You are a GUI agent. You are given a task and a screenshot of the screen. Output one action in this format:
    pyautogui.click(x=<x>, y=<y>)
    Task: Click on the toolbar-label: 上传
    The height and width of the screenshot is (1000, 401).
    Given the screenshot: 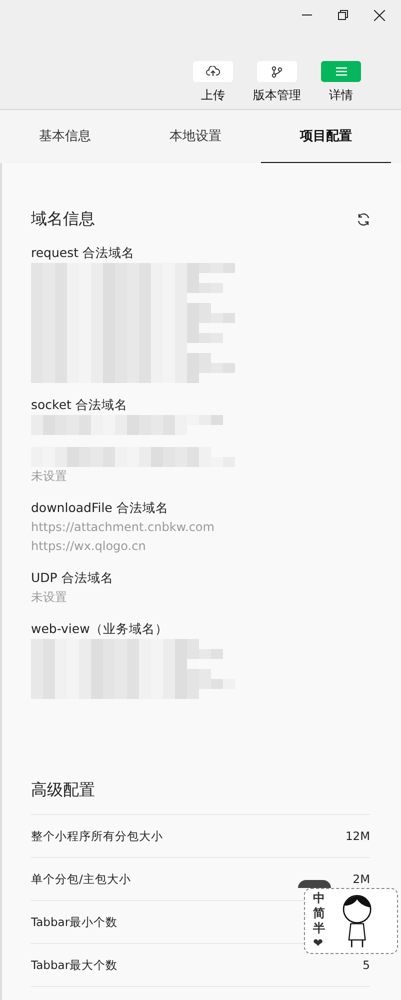 What is the action you would take?
    pyautogui.click(x=213, y=95)
    